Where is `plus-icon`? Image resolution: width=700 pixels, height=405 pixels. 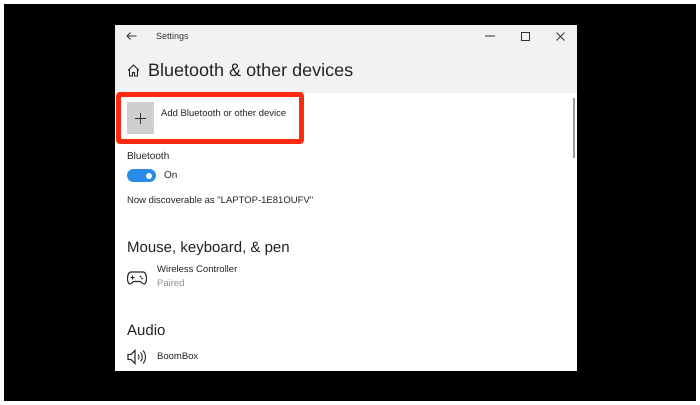
plus-icon is located at coordinates (140, 118).